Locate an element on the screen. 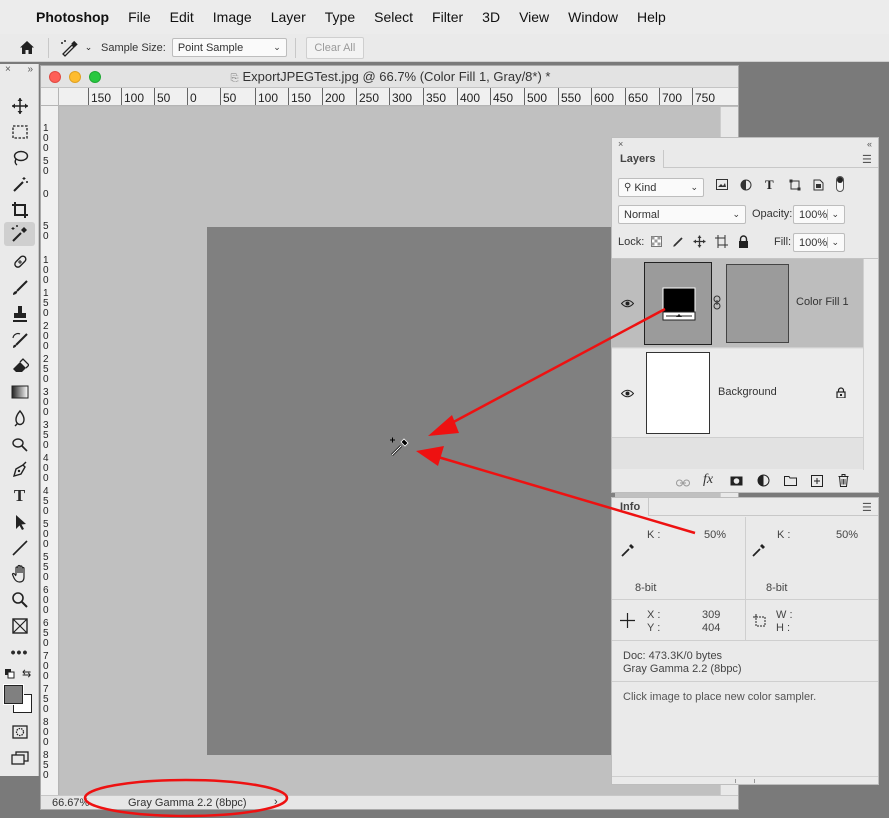 The image size is (889, 818). lock-pixels-icon is located at coordinates (678, 243).